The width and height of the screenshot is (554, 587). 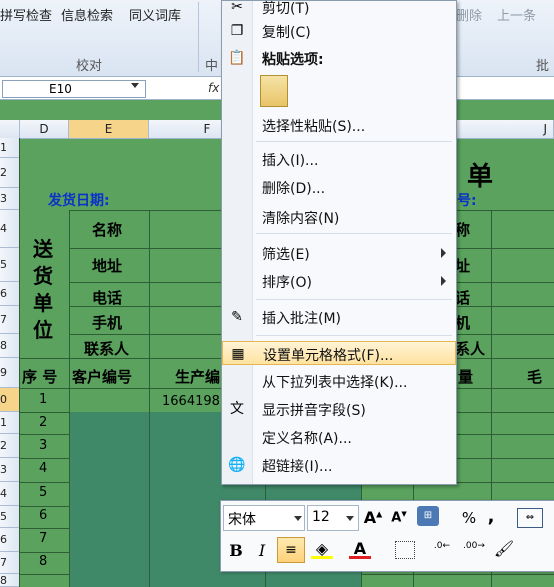 What do you see at coordinates (109, 499) in the screenshot?
I see `selected-range` at bounding box center [109, 499].